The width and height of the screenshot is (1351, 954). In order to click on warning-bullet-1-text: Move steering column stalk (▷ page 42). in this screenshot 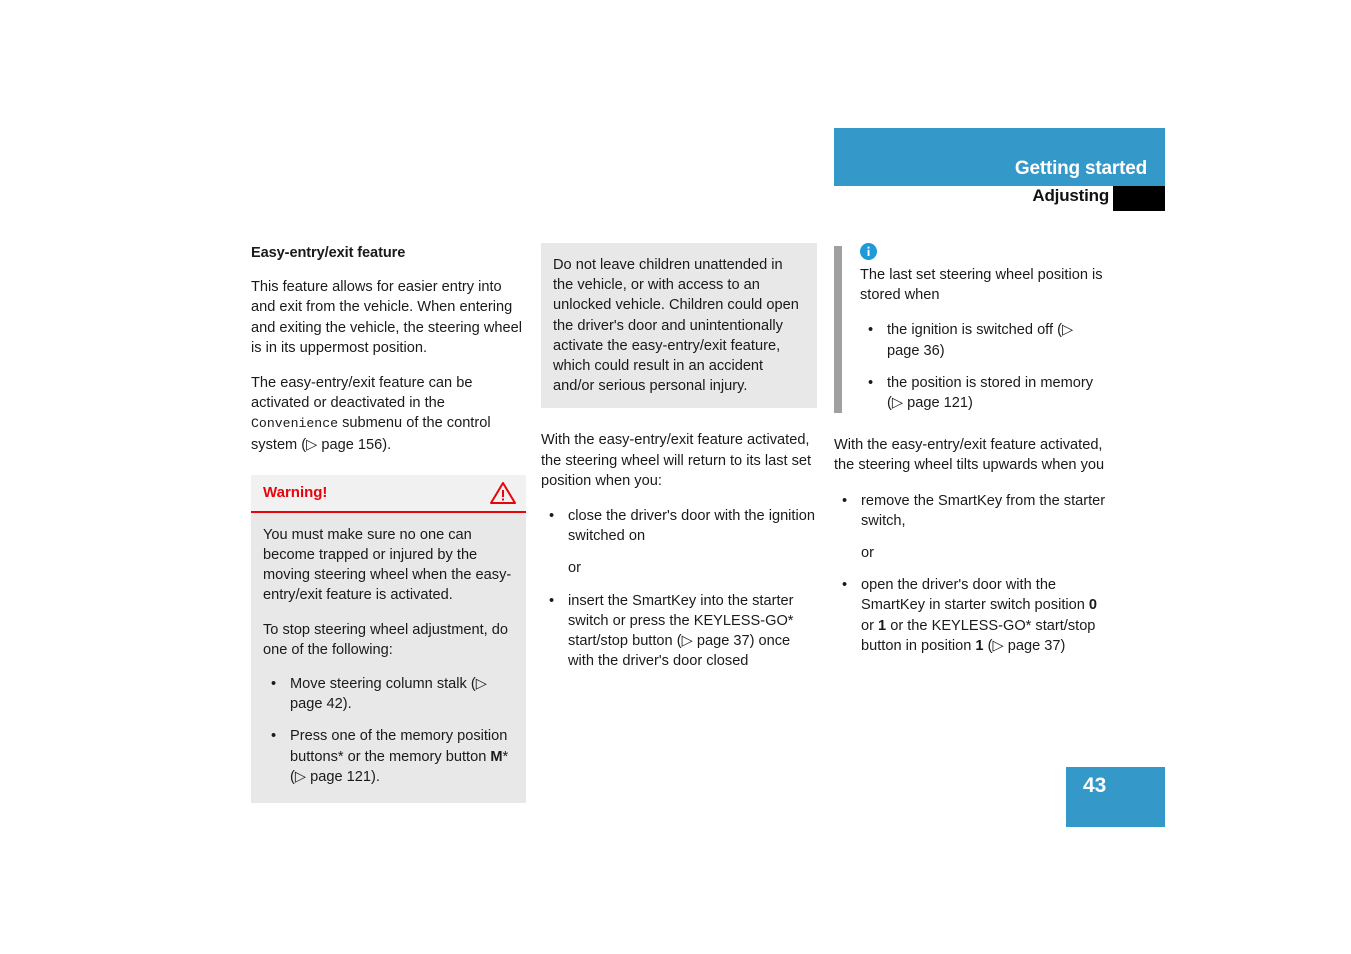, I will do `click(388, 694)`.